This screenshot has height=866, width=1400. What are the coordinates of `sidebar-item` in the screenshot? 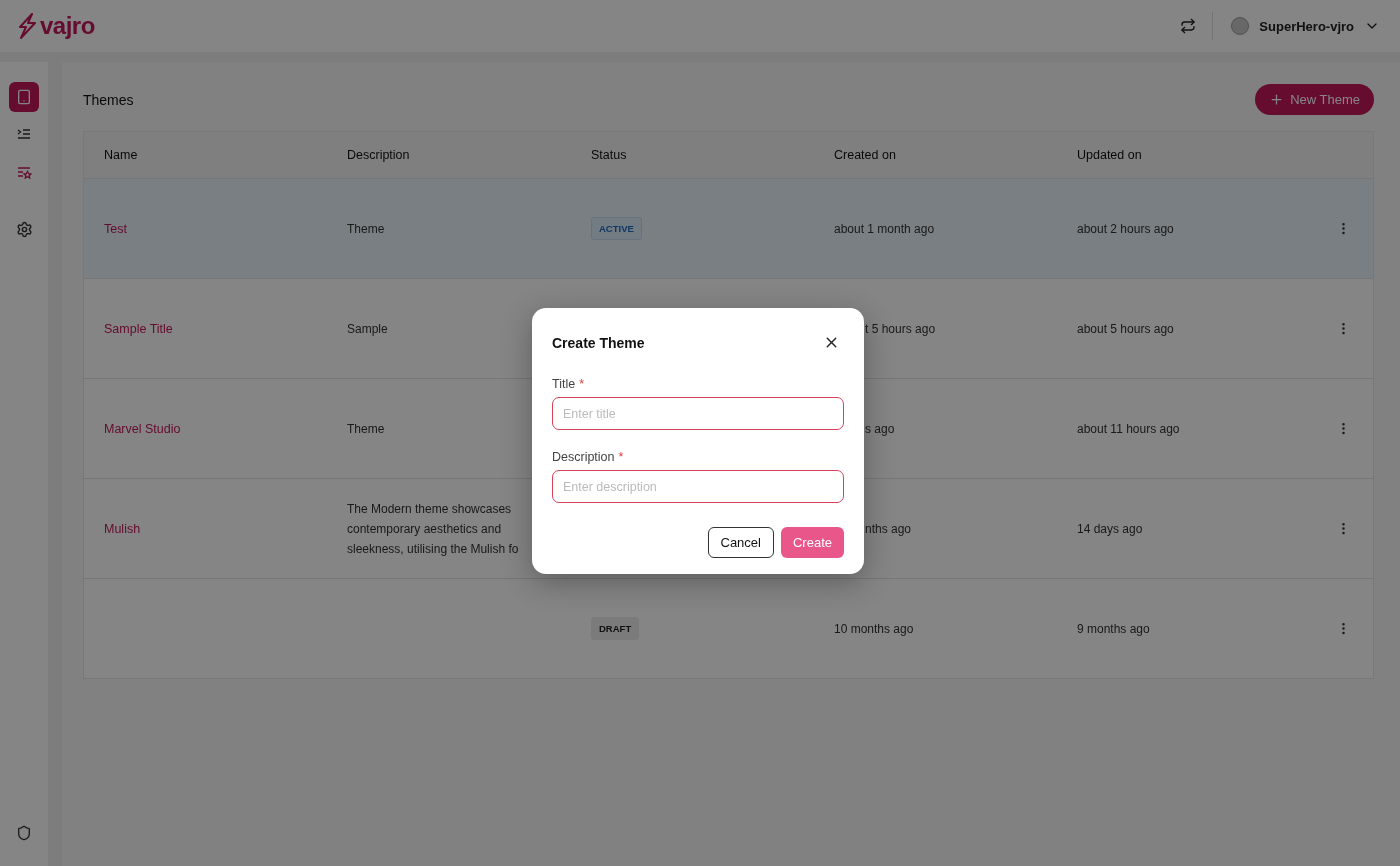 It's located at (24, 97).